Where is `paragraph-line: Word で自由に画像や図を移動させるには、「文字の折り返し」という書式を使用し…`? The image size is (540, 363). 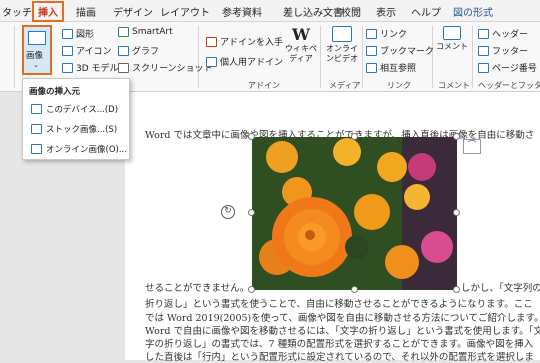 paragraph-line: Word で自由に画像や図を移動させるには、「文字の折り返し」という書式を使用し… is located at coordinates (342, 331).